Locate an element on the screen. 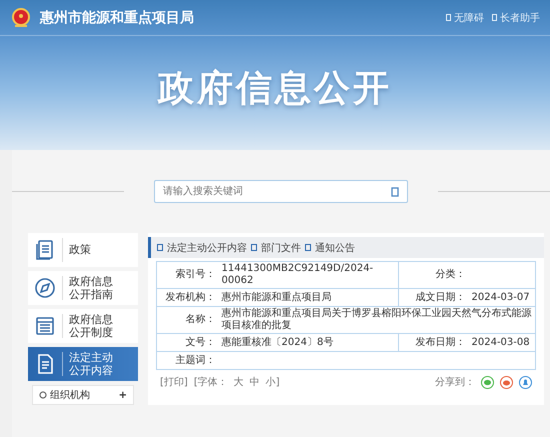 This screenshot has width=550, height=437. field-label: 名称： is located at coordinates (187, 320).